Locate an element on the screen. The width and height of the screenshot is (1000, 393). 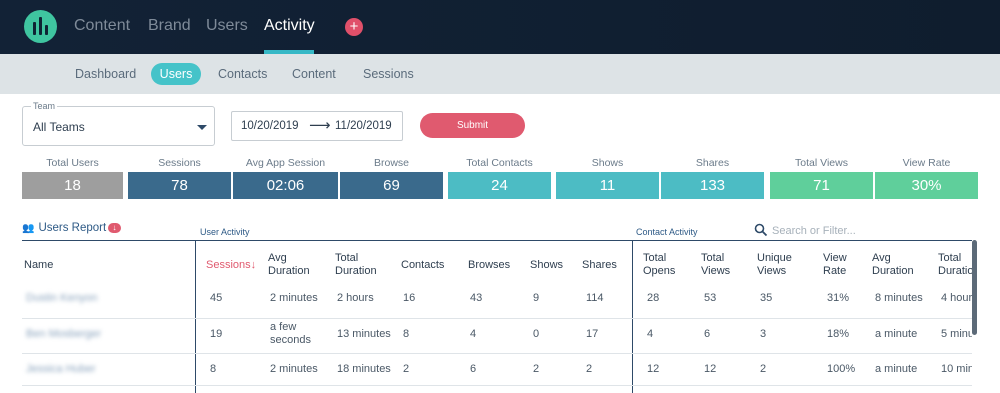
column-header-shows: Shows is located at coordinates (546, 265).